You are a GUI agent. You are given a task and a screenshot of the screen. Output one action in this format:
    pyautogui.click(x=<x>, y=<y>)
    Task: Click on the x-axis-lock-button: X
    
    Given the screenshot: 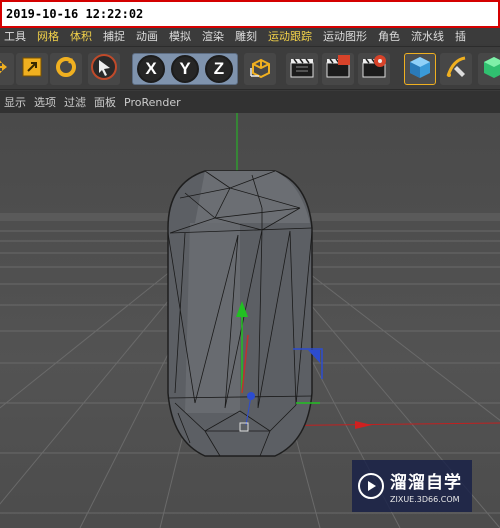 What is the action you would take?
    pyautogui.click(x=151, y=69)
    